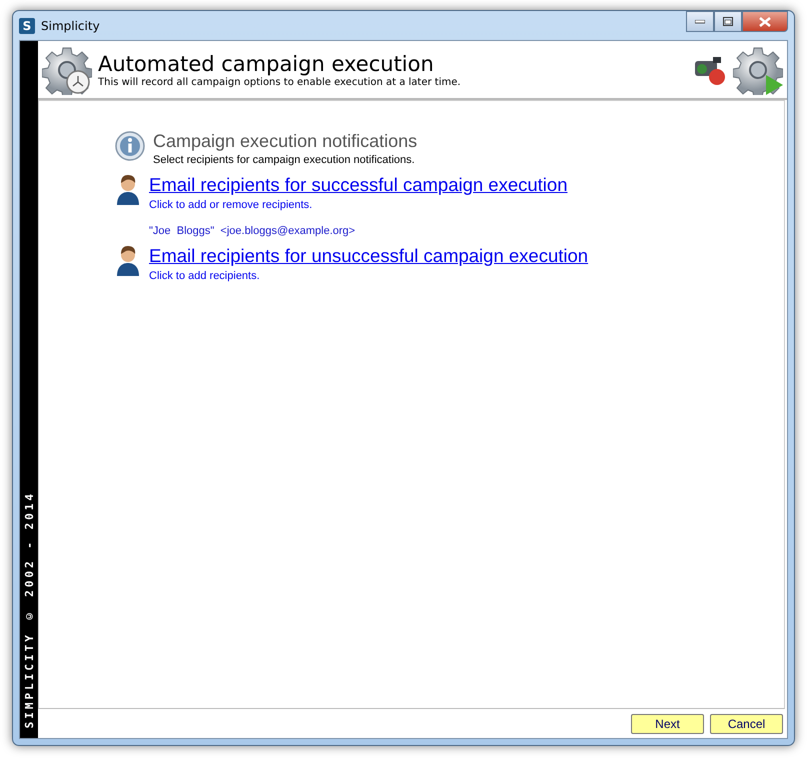 This screenshot has width=812, height=764. What do you see at coordinates (231, 205) in the screenshot?
I see `link-hint: Click to add or remove recipients.` at bounding box center [231, 205].